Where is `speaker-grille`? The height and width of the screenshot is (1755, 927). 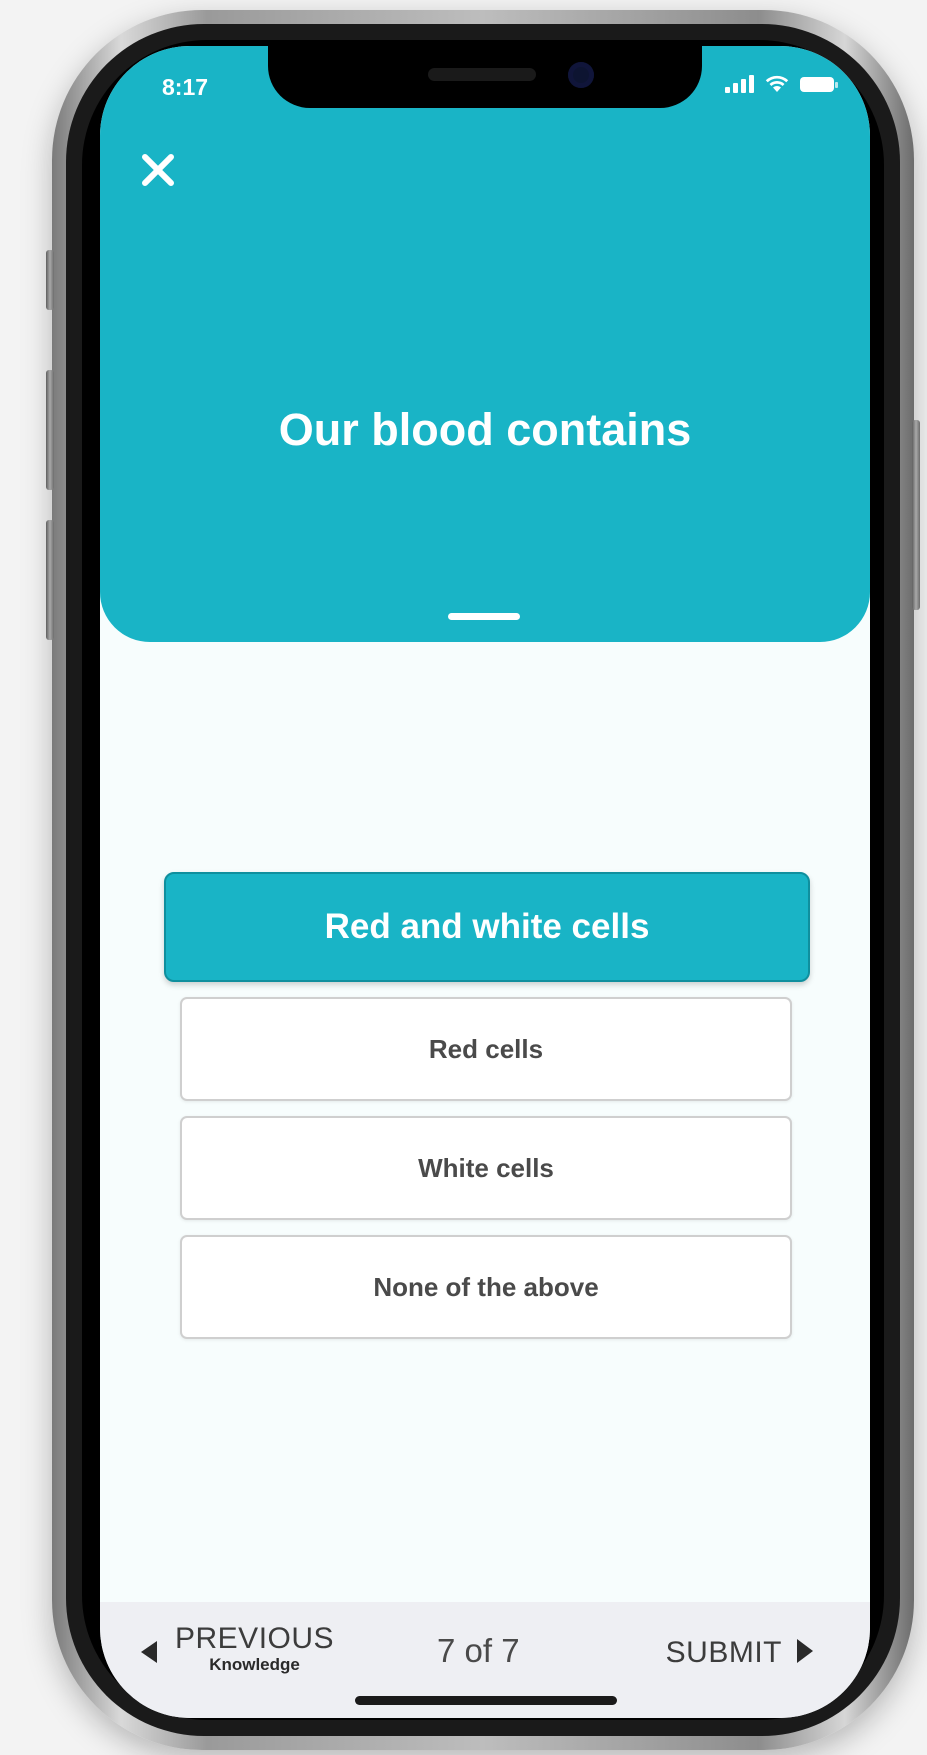 speaker-grille is located at coordinates (482, 74).